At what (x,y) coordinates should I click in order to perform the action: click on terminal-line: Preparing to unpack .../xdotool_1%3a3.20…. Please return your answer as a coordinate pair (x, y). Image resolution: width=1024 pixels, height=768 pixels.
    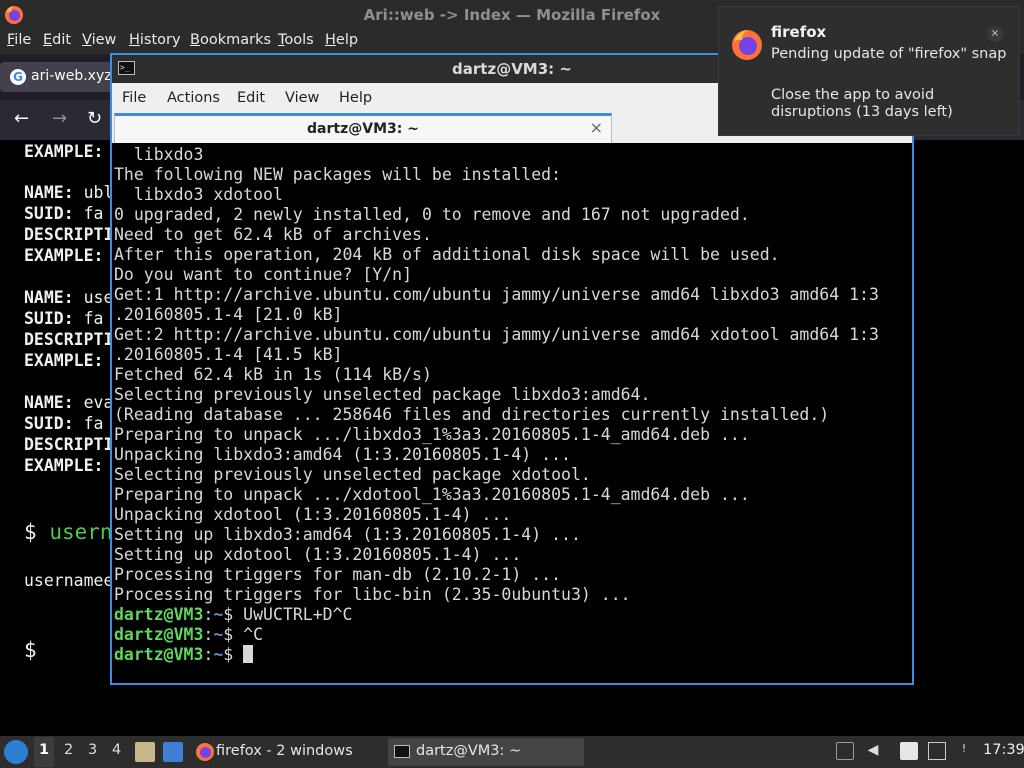
    Looking at the image, I should click on (432, 494).